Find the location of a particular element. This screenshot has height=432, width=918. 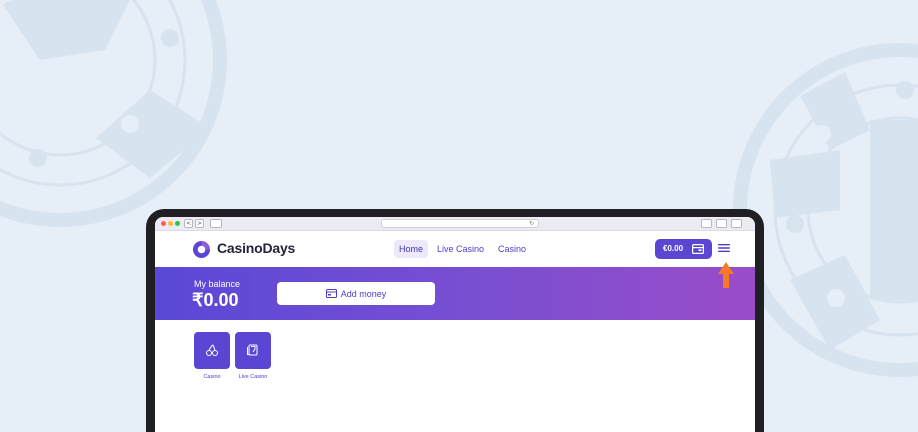

add-money-button: Add money is located at coordinates (356, 293).